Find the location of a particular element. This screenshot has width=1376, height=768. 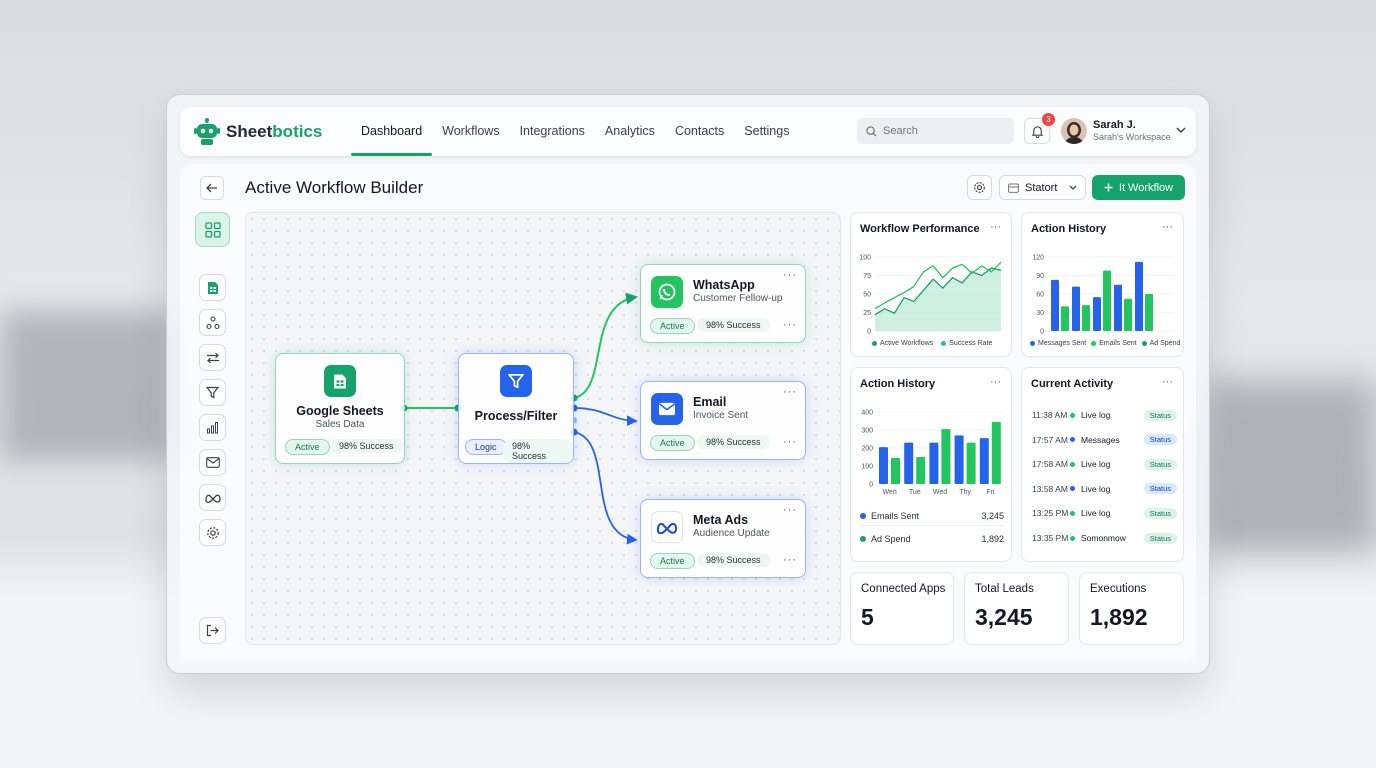

stat-label: Connected Apps is located at coordinates (903, 589).